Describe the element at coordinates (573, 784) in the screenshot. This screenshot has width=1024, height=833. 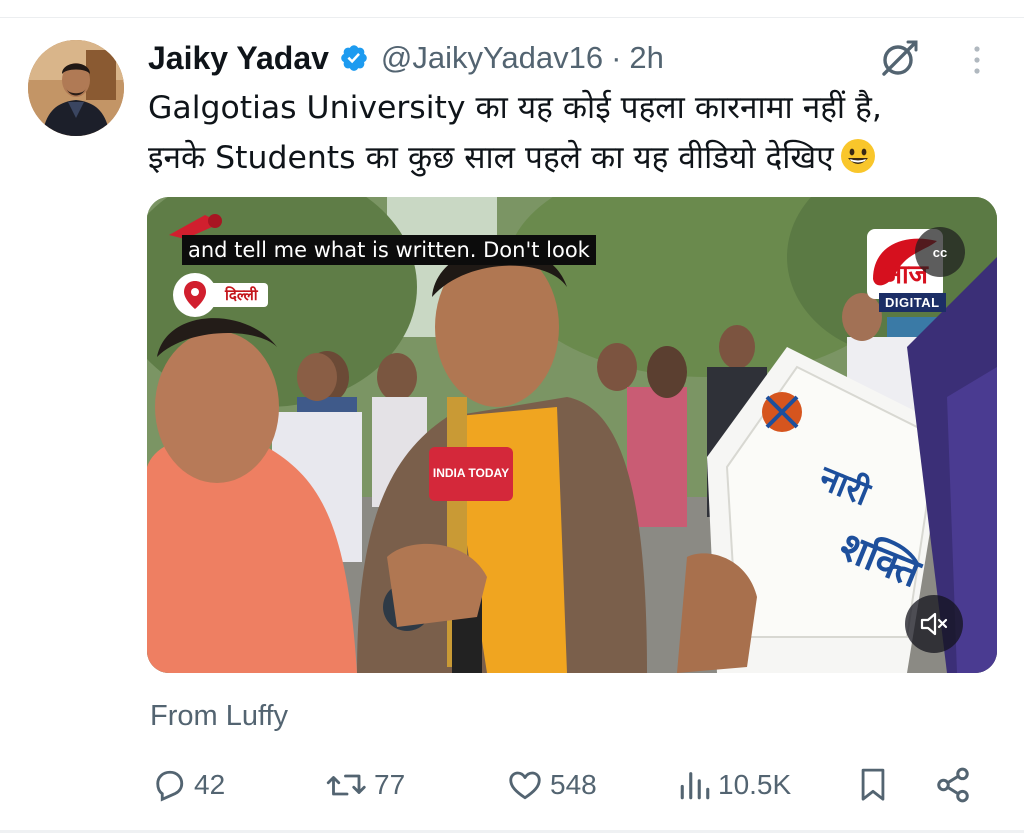
I see `like-count: 548` at that location.